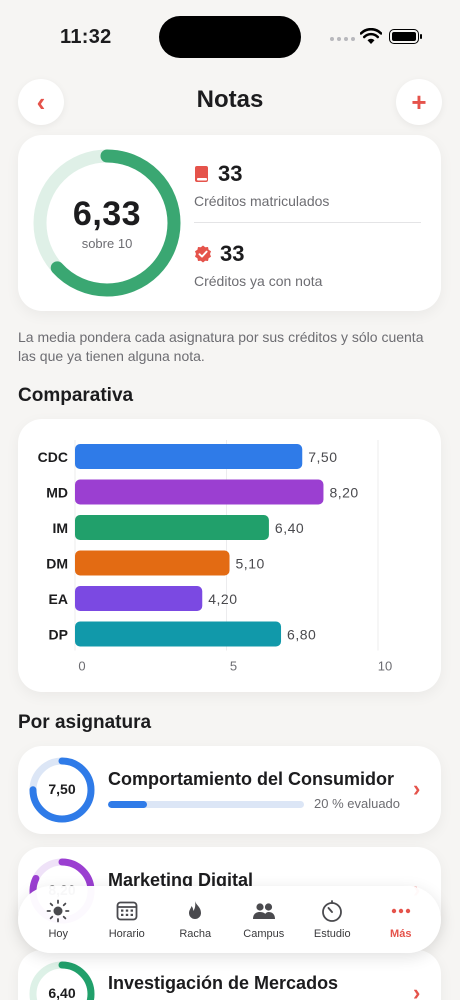 The height and width of the screenshot is (1000, 460). Describe the element at coordinates (264, 919) in the screenshot. I see `tab-campus: Campus` at that location.